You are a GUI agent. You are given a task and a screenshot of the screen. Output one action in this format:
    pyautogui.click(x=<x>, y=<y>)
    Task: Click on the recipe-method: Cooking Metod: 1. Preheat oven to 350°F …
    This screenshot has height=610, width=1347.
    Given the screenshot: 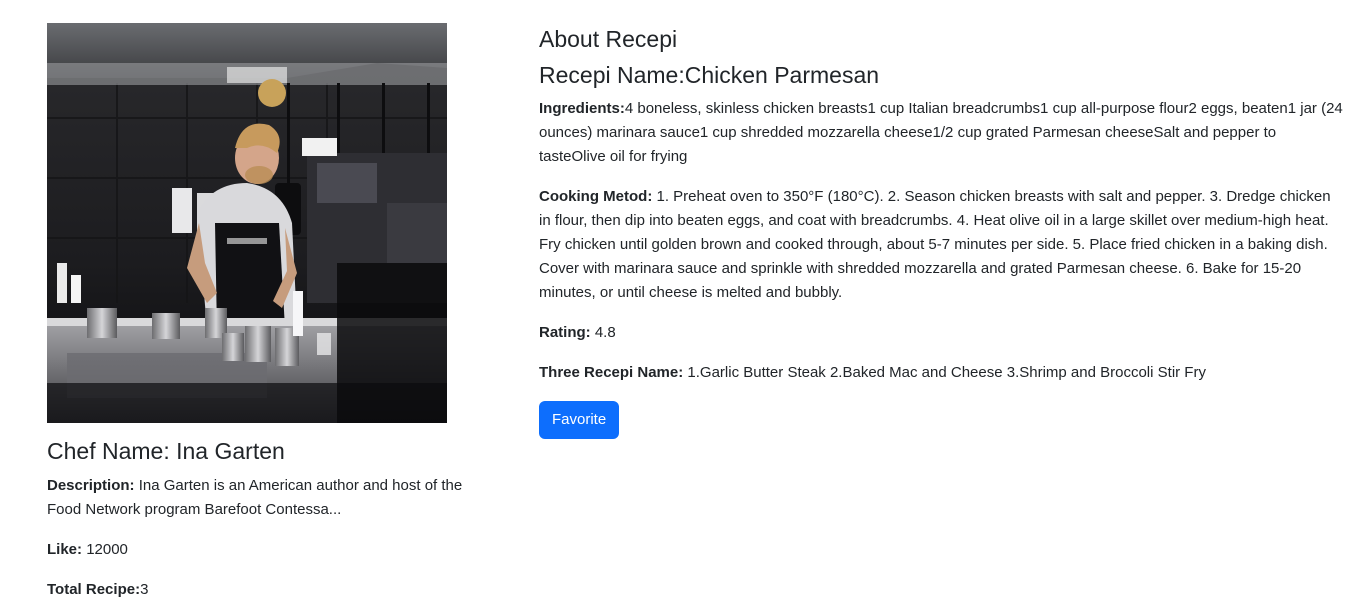 What is the action you would take?
    pyautogui.click(x=941, y=245)
    